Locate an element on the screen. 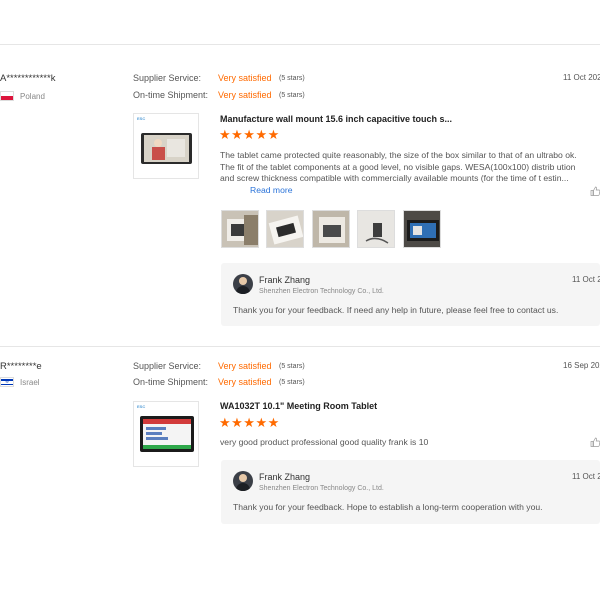 The image size is (600, 600). flag-poland-icon is located at coordinates (7, 96).